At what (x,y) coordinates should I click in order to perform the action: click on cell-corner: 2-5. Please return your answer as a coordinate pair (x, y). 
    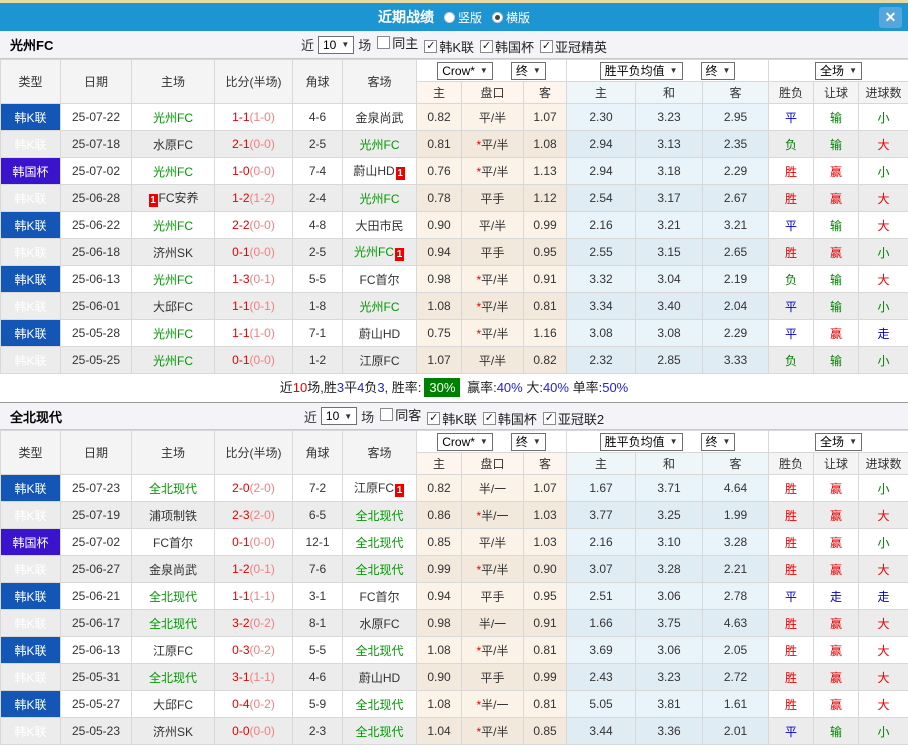
    Looking at the image, I should click on (317, 144).